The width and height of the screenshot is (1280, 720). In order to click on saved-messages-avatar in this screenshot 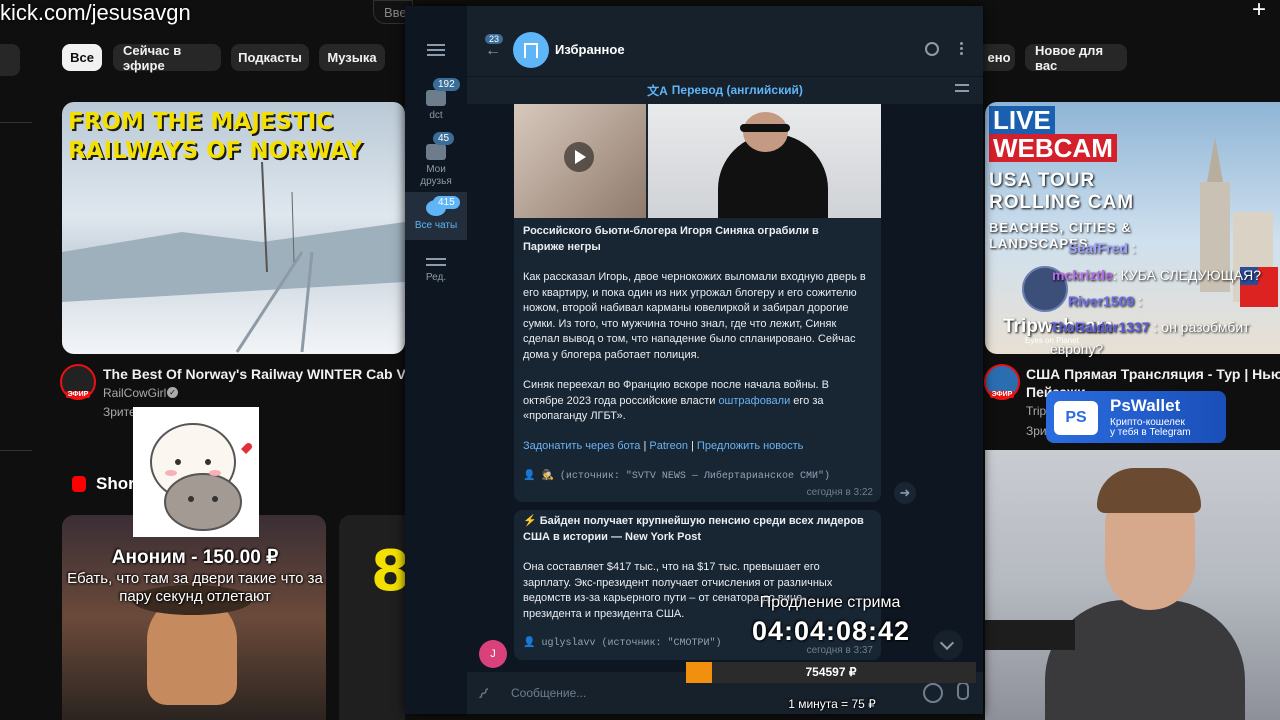, I will do `click(531, 50)`.